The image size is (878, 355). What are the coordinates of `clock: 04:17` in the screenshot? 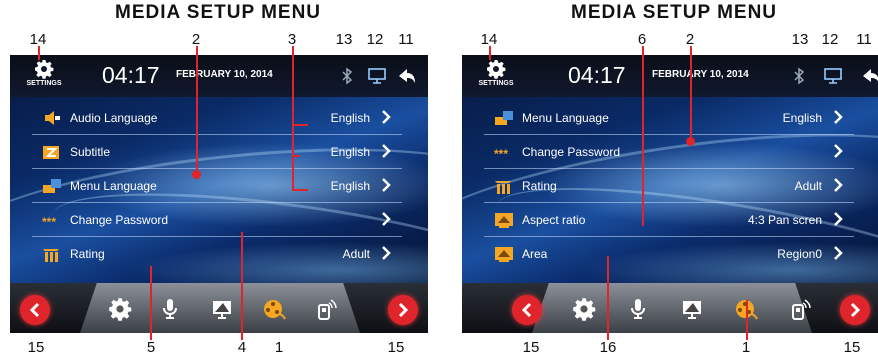 It's located at (131, 75).